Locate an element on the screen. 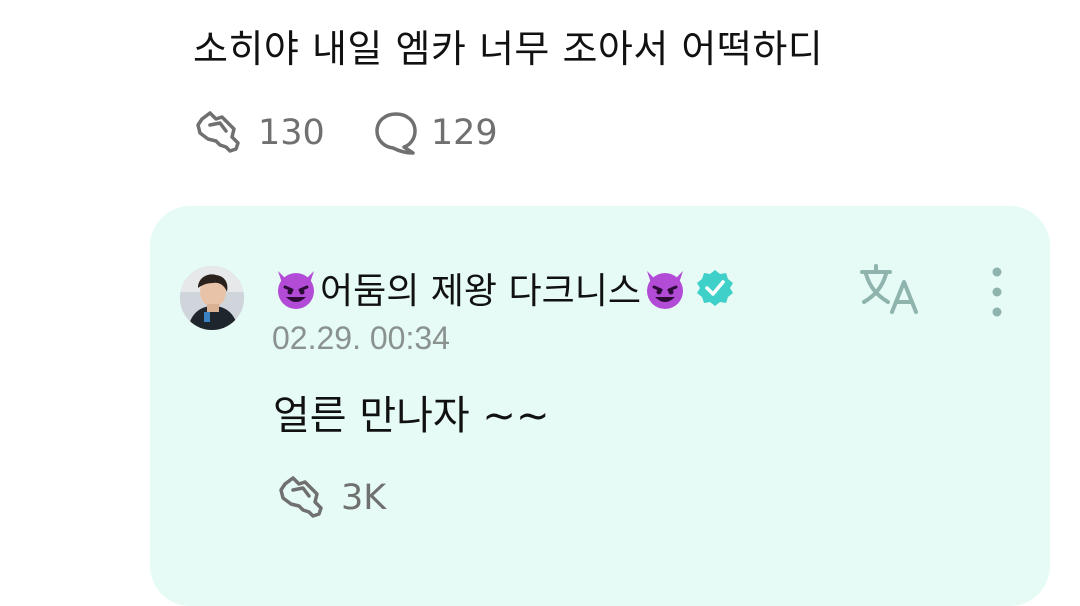 This screenshot has width=1080, height=606. post-actions: 130 129 is located at coordinates (345, 133).